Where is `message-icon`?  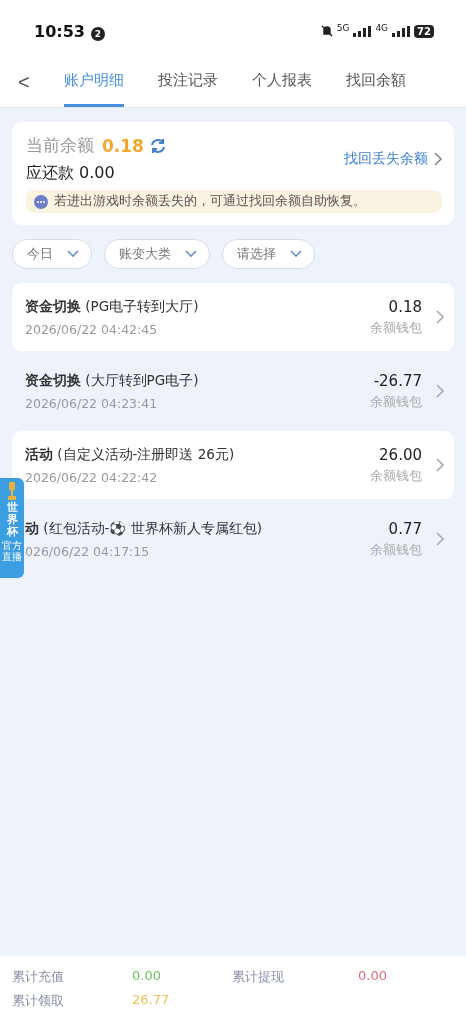 message-icon is located at coordinates (41, 201).